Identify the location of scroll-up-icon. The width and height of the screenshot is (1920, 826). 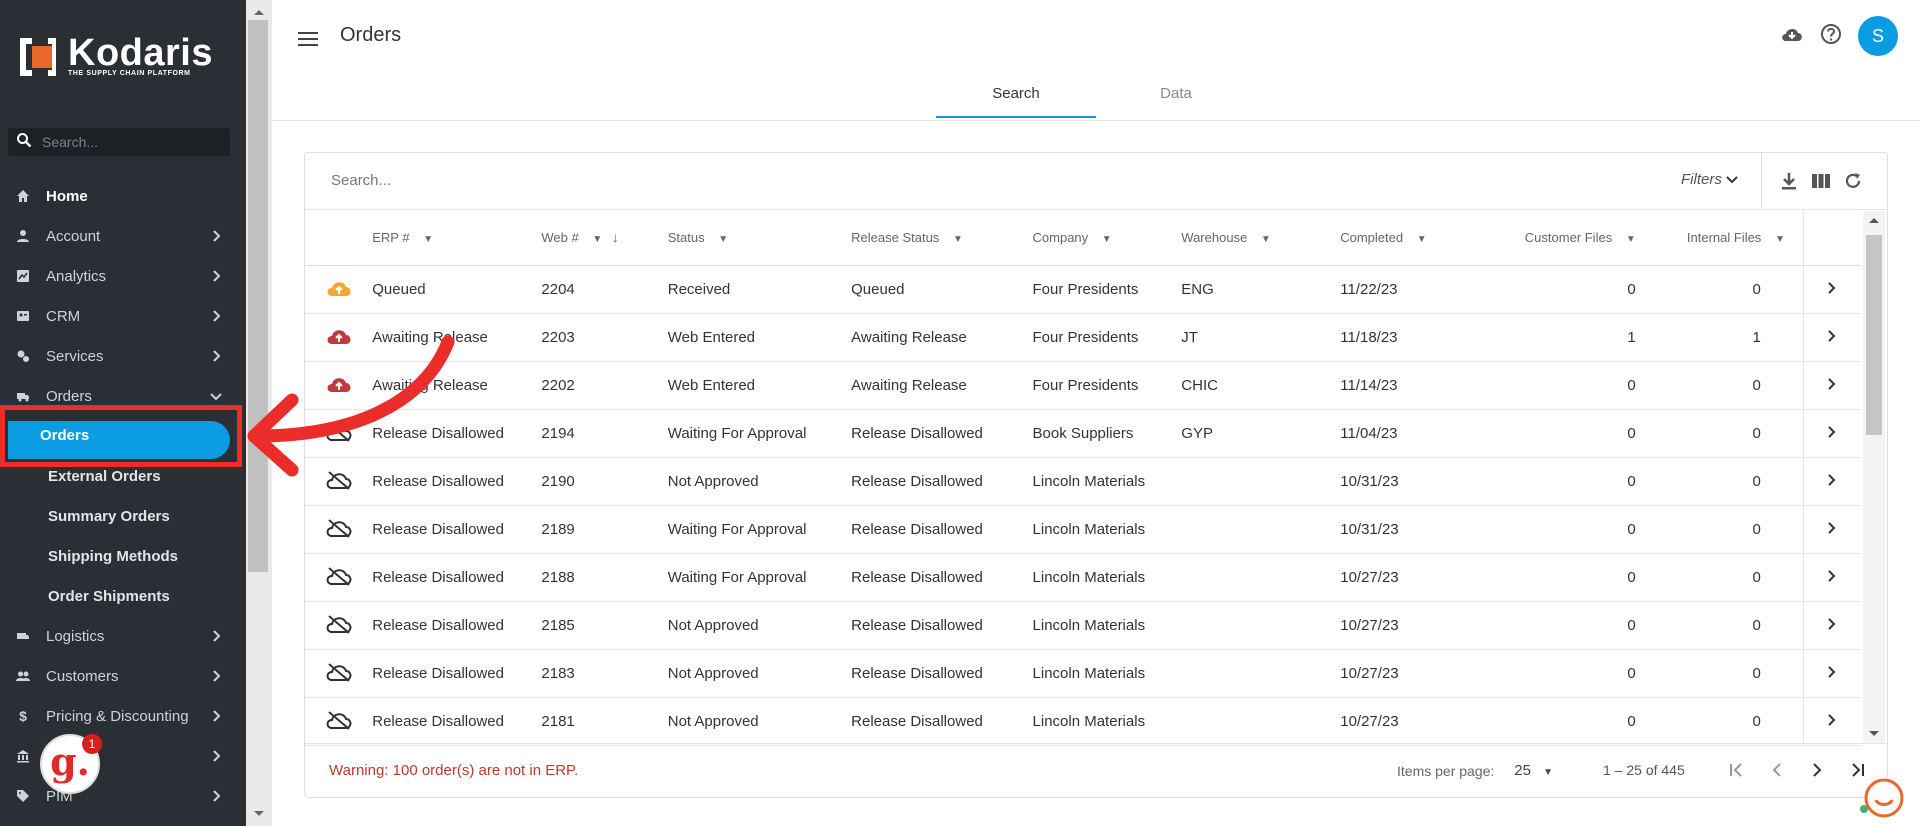
(1874, 220).